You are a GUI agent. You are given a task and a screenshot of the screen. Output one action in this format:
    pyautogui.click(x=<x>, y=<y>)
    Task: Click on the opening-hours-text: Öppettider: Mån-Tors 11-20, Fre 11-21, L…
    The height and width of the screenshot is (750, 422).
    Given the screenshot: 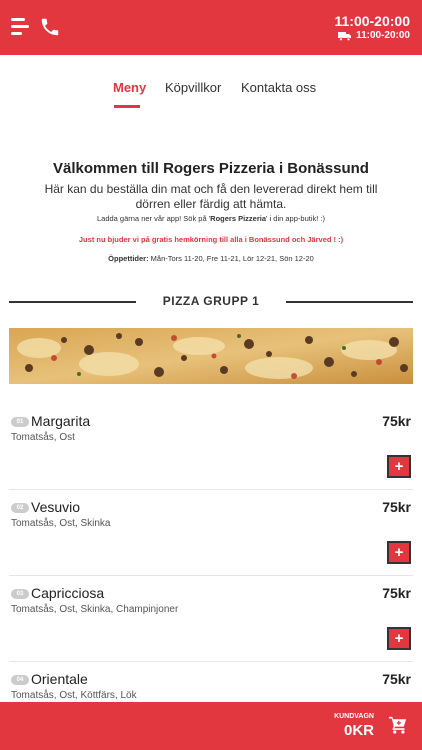 What is the action you would take?
    pyautogui.click(x=211, y=258)
    